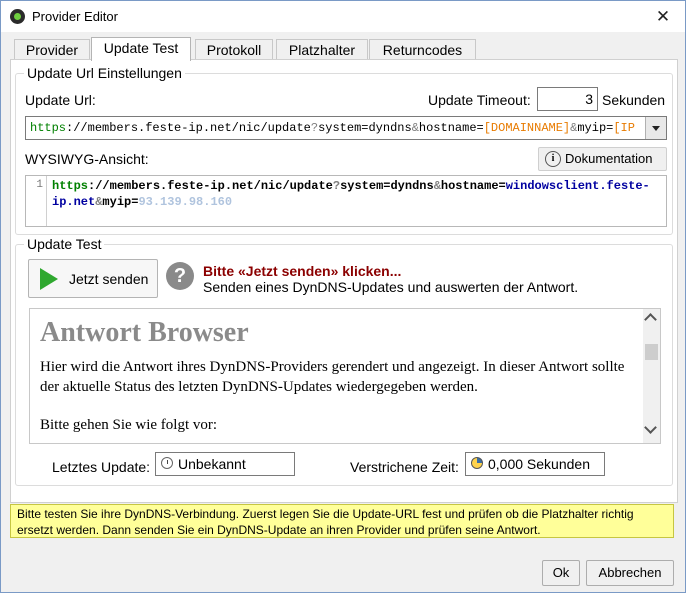 Image resolution: width=686 pixels, height=593 pixels. I want to click on browser-paragraph-2: Bitte gehen Sie wie folgt vor:, so click(129, 425).